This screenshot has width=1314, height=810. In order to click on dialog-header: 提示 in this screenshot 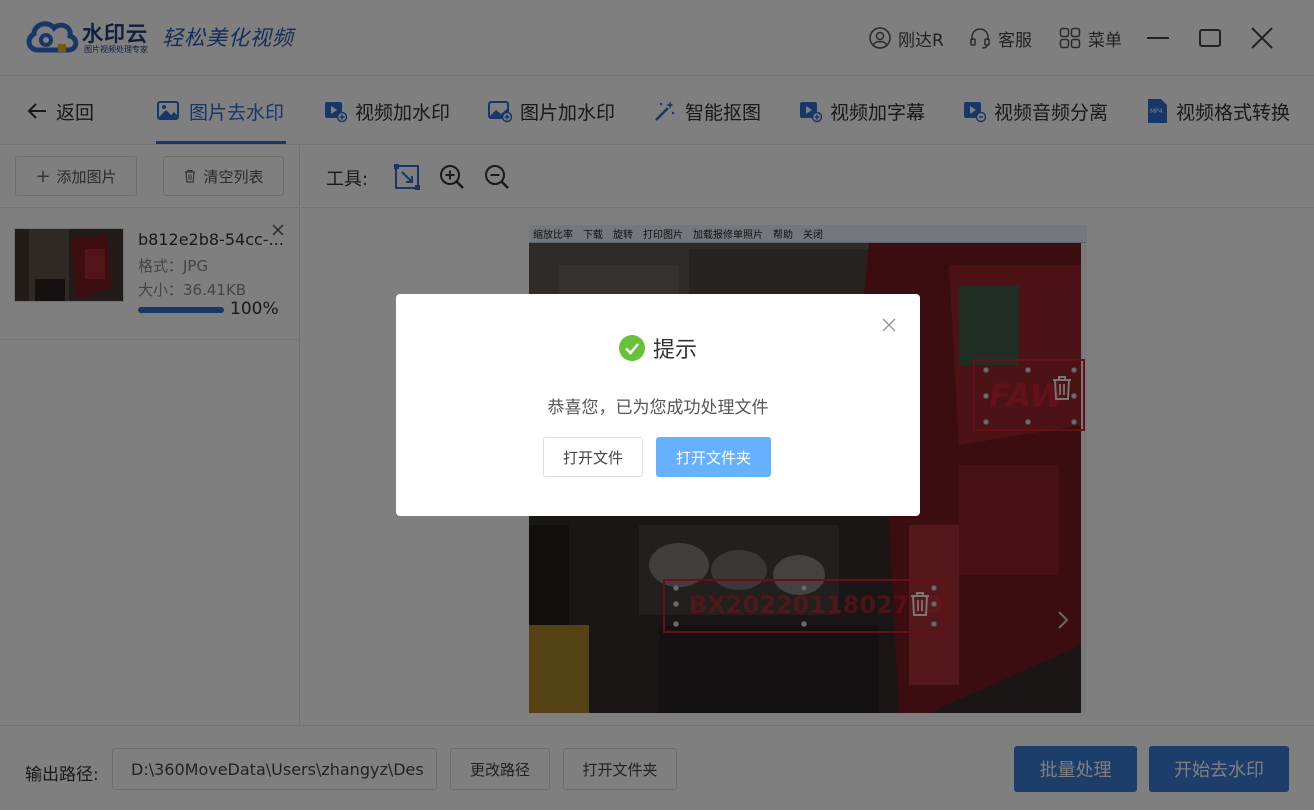, I will do `click(658, 348)`.